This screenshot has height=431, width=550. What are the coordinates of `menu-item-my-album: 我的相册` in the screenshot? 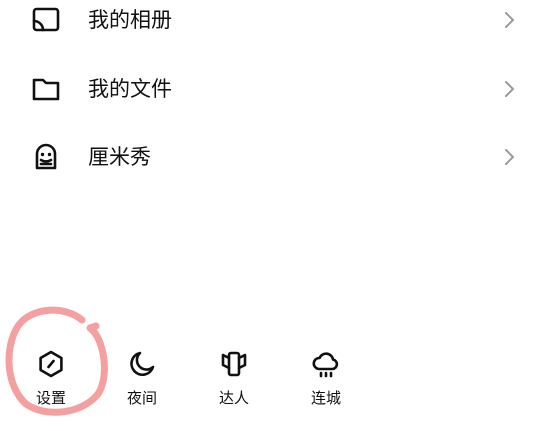 It's located at (275, 24).